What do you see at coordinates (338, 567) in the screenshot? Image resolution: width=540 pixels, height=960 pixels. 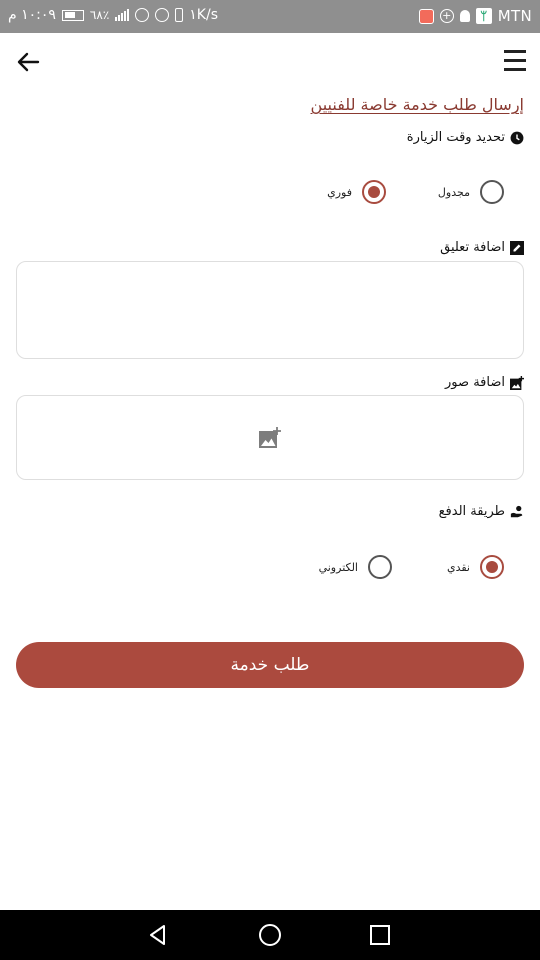 I see `radio-electronic-label: الكتروني` at bounding box center [338, 567].